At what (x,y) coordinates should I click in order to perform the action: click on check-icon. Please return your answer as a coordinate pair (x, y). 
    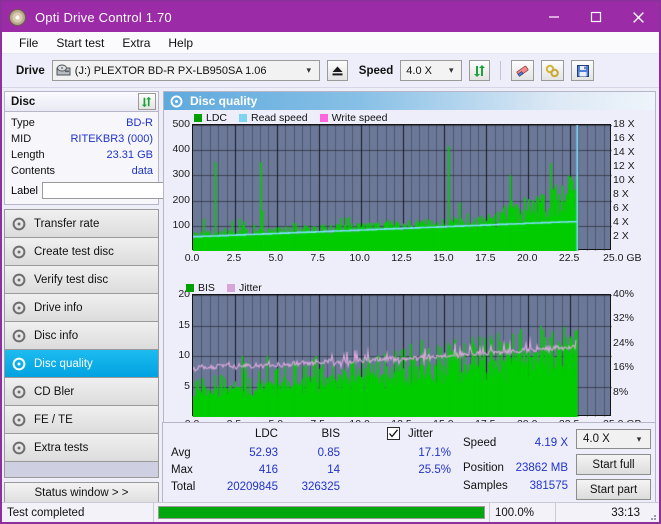
    Looking at the image, I should click on (394, 433).